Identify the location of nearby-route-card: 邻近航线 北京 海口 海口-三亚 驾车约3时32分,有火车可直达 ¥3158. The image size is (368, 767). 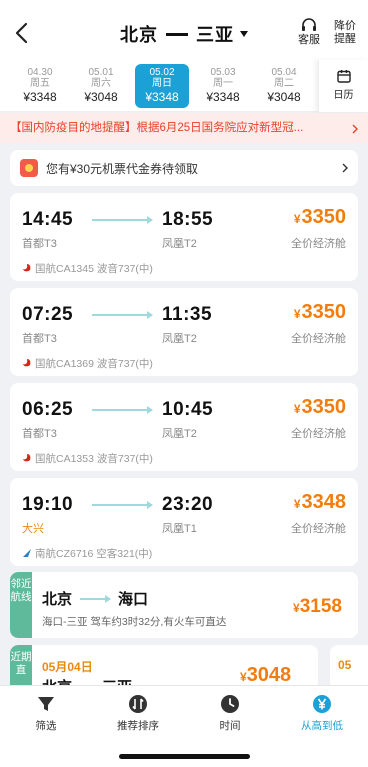
(184, 605).